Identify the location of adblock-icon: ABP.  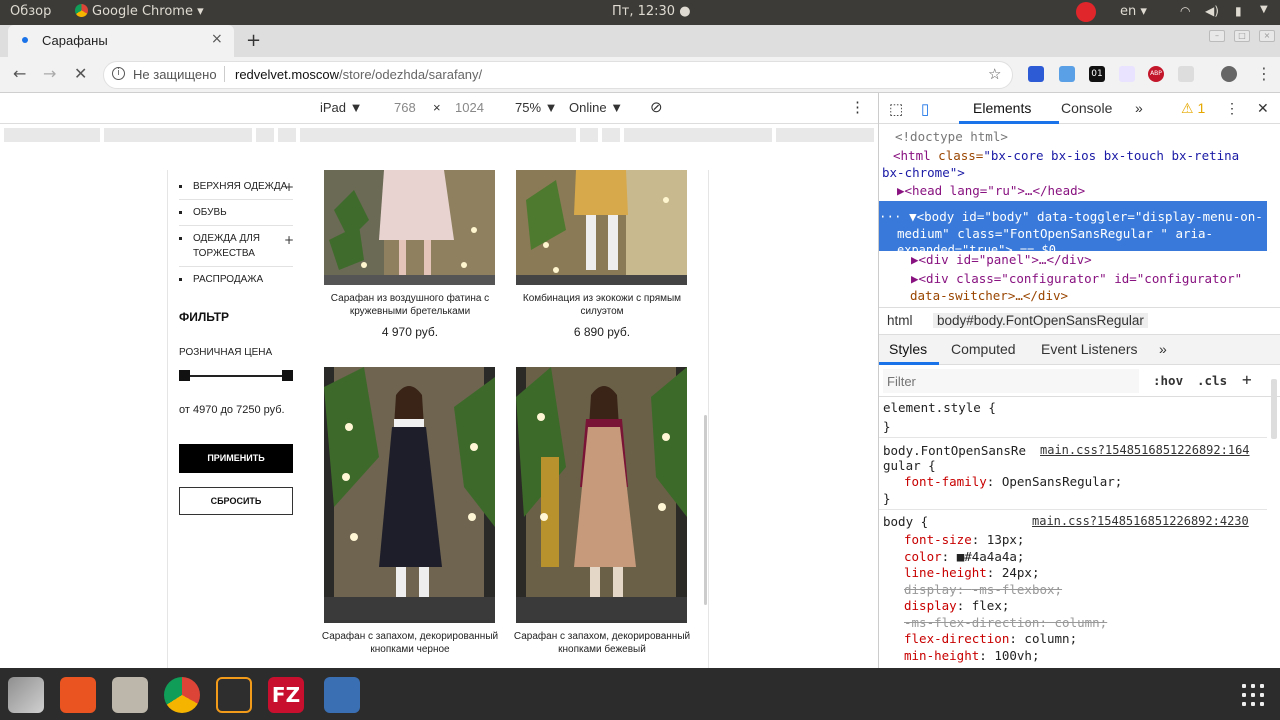
(1156, 74).